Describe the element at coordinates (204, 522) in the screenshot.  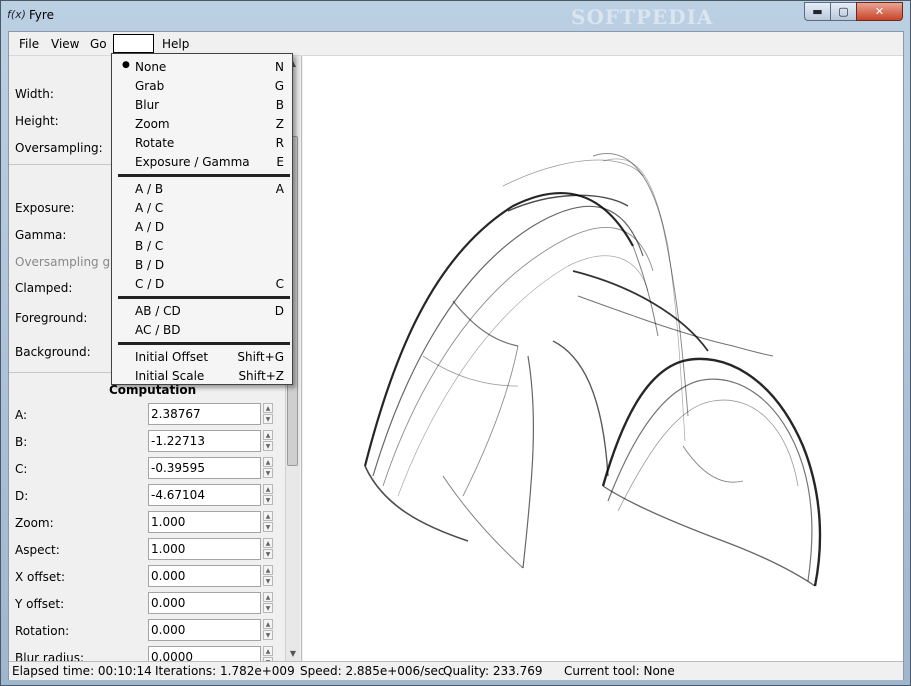
I see `zoom-input: 1.000` at that location.